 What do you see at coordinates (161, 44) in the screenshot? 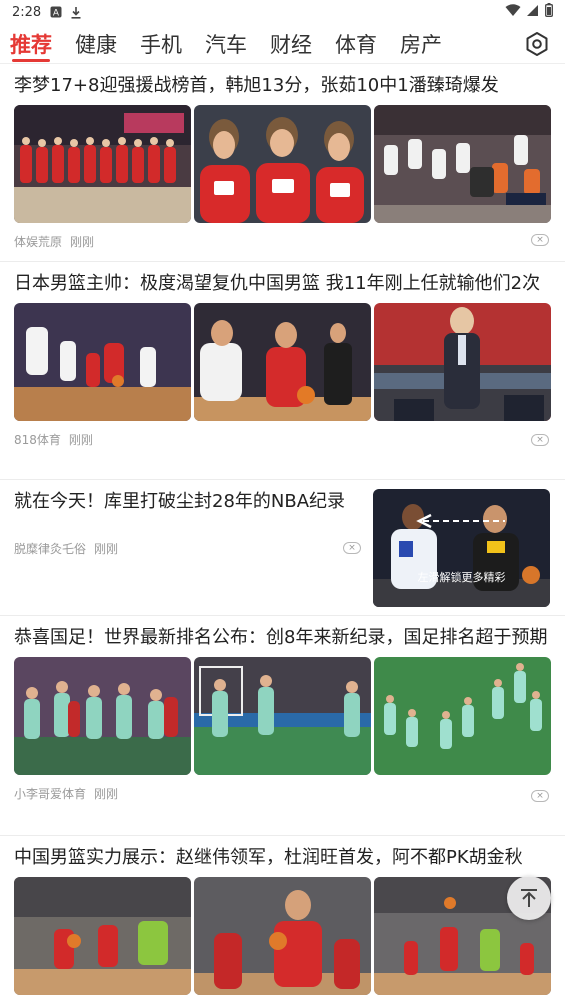
I see `tab-phone: 手机` at bounding box center [161, 44].